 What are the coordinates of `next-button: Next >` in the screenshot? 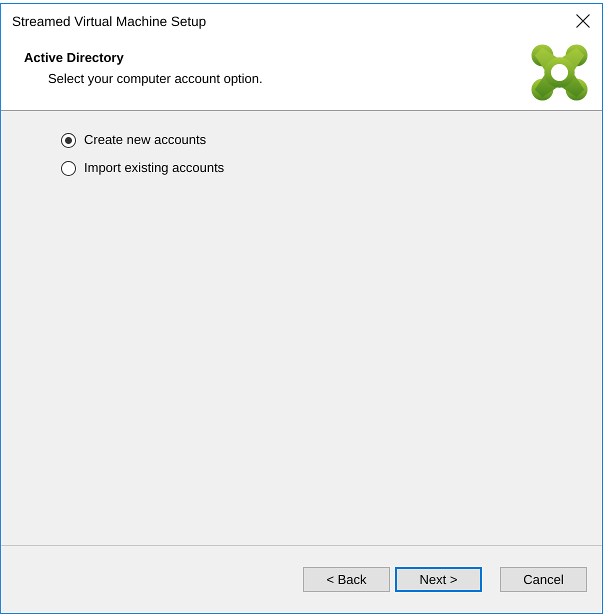 It's located at (438, 579).